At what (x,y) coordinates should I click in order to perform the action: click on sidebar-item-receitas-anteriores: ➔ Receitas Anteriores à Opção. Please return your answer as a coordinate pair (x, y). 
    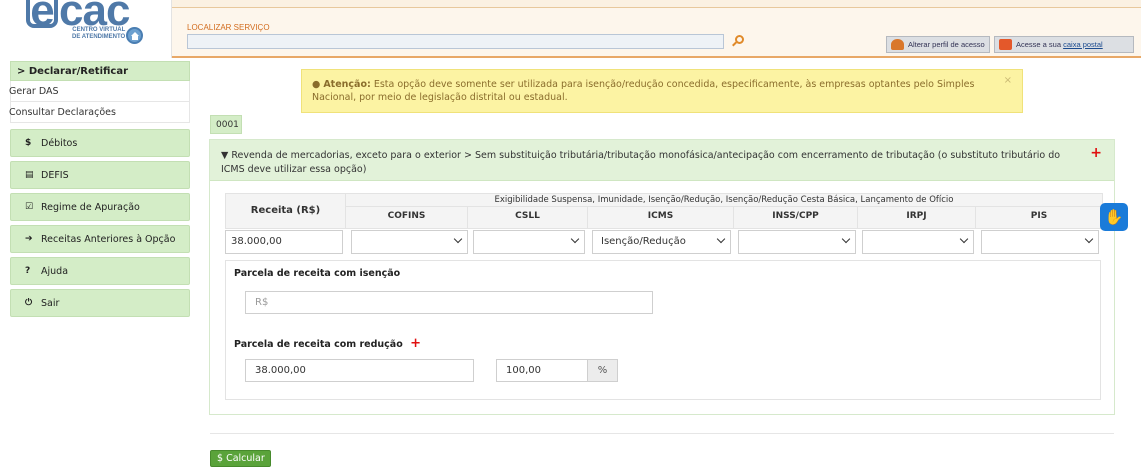
    Looking at the image, I should click on (100, 239).